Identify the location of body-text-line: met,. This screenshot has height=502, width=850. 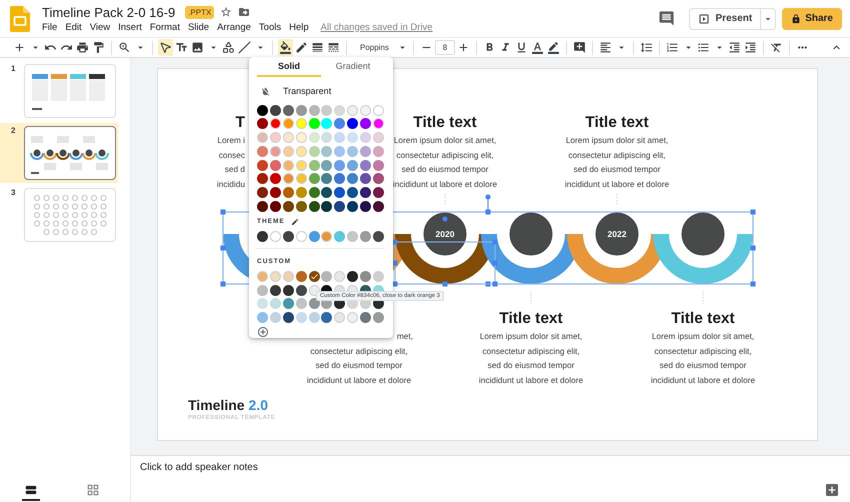
(404, 336).